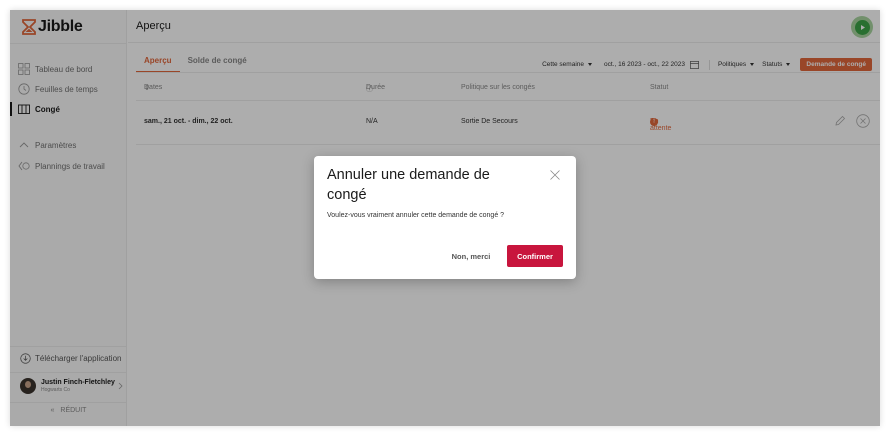  I want to click on decline-button: Non, merci, so click(471, 256).